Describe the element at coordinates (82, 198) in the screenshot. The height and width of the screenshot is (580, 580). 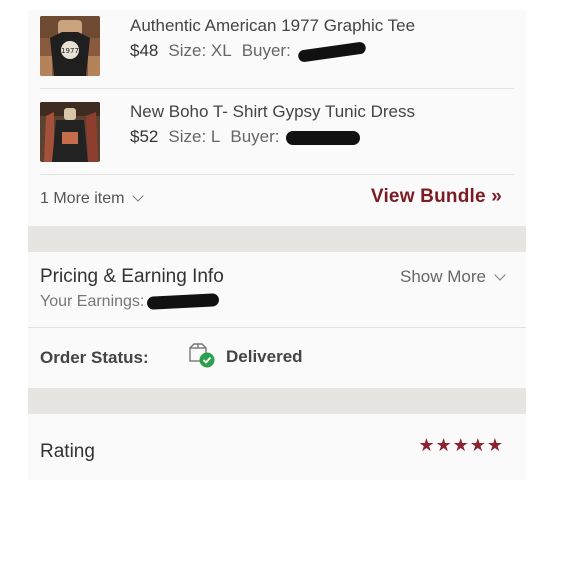
I see `more-items-label: 1 More item` at that location.